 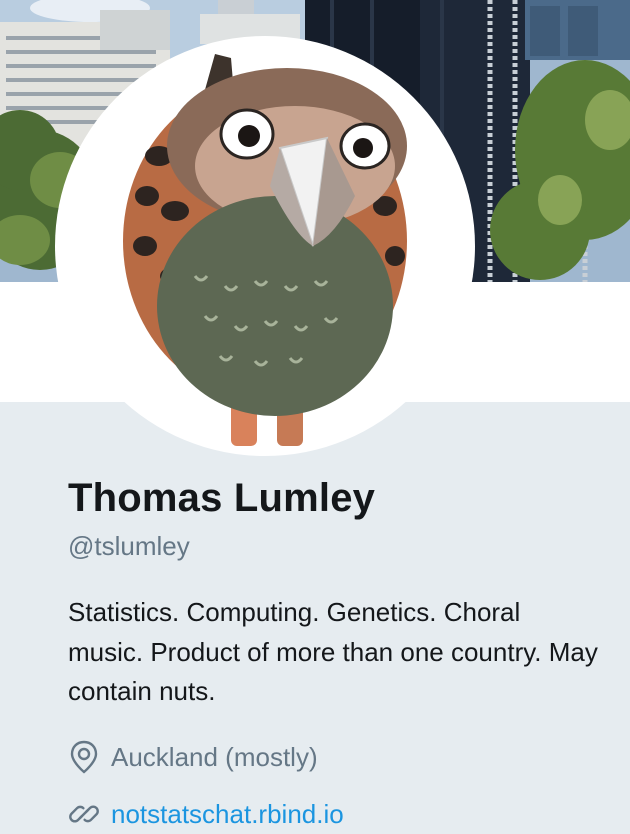 I want to click on profile-name: Thomas Lumley, so click(x=222, y=498).